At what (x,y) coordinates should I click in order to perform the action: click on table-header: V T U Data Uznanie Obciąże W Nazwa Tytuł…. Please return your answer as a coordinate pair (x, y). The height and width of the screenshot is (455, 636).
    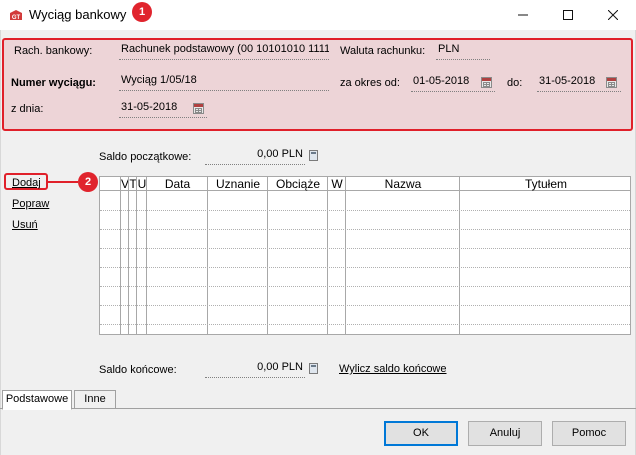
    Looking at the image, I should click on (365, 184).